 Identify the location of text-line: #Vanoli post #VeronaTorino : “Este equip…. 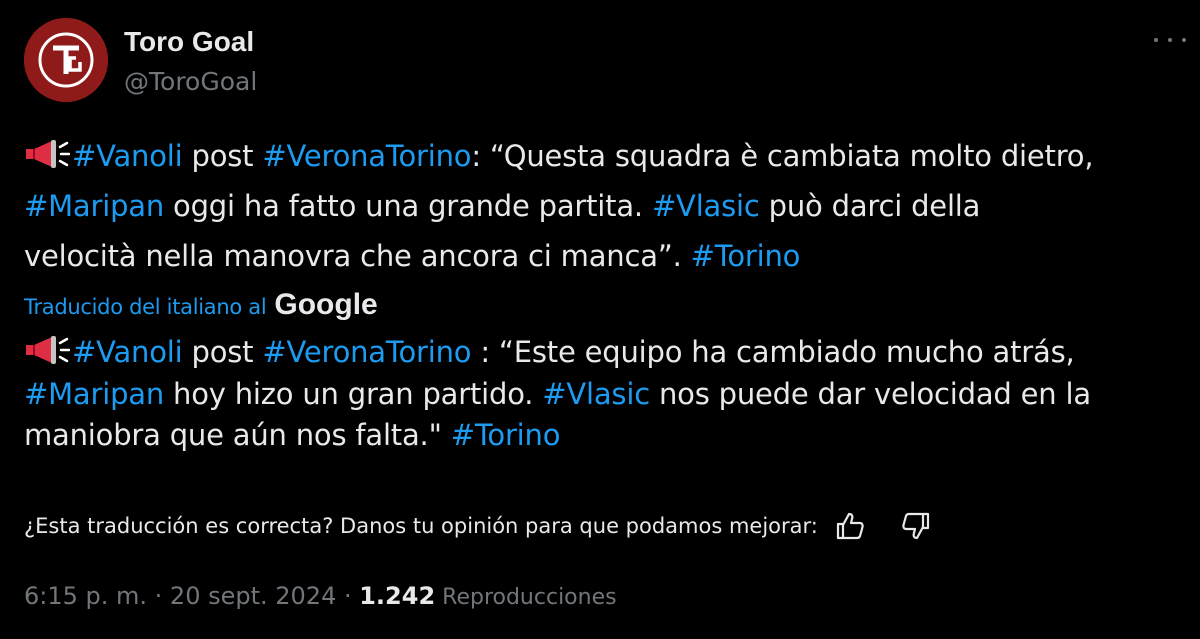
(612, 353).